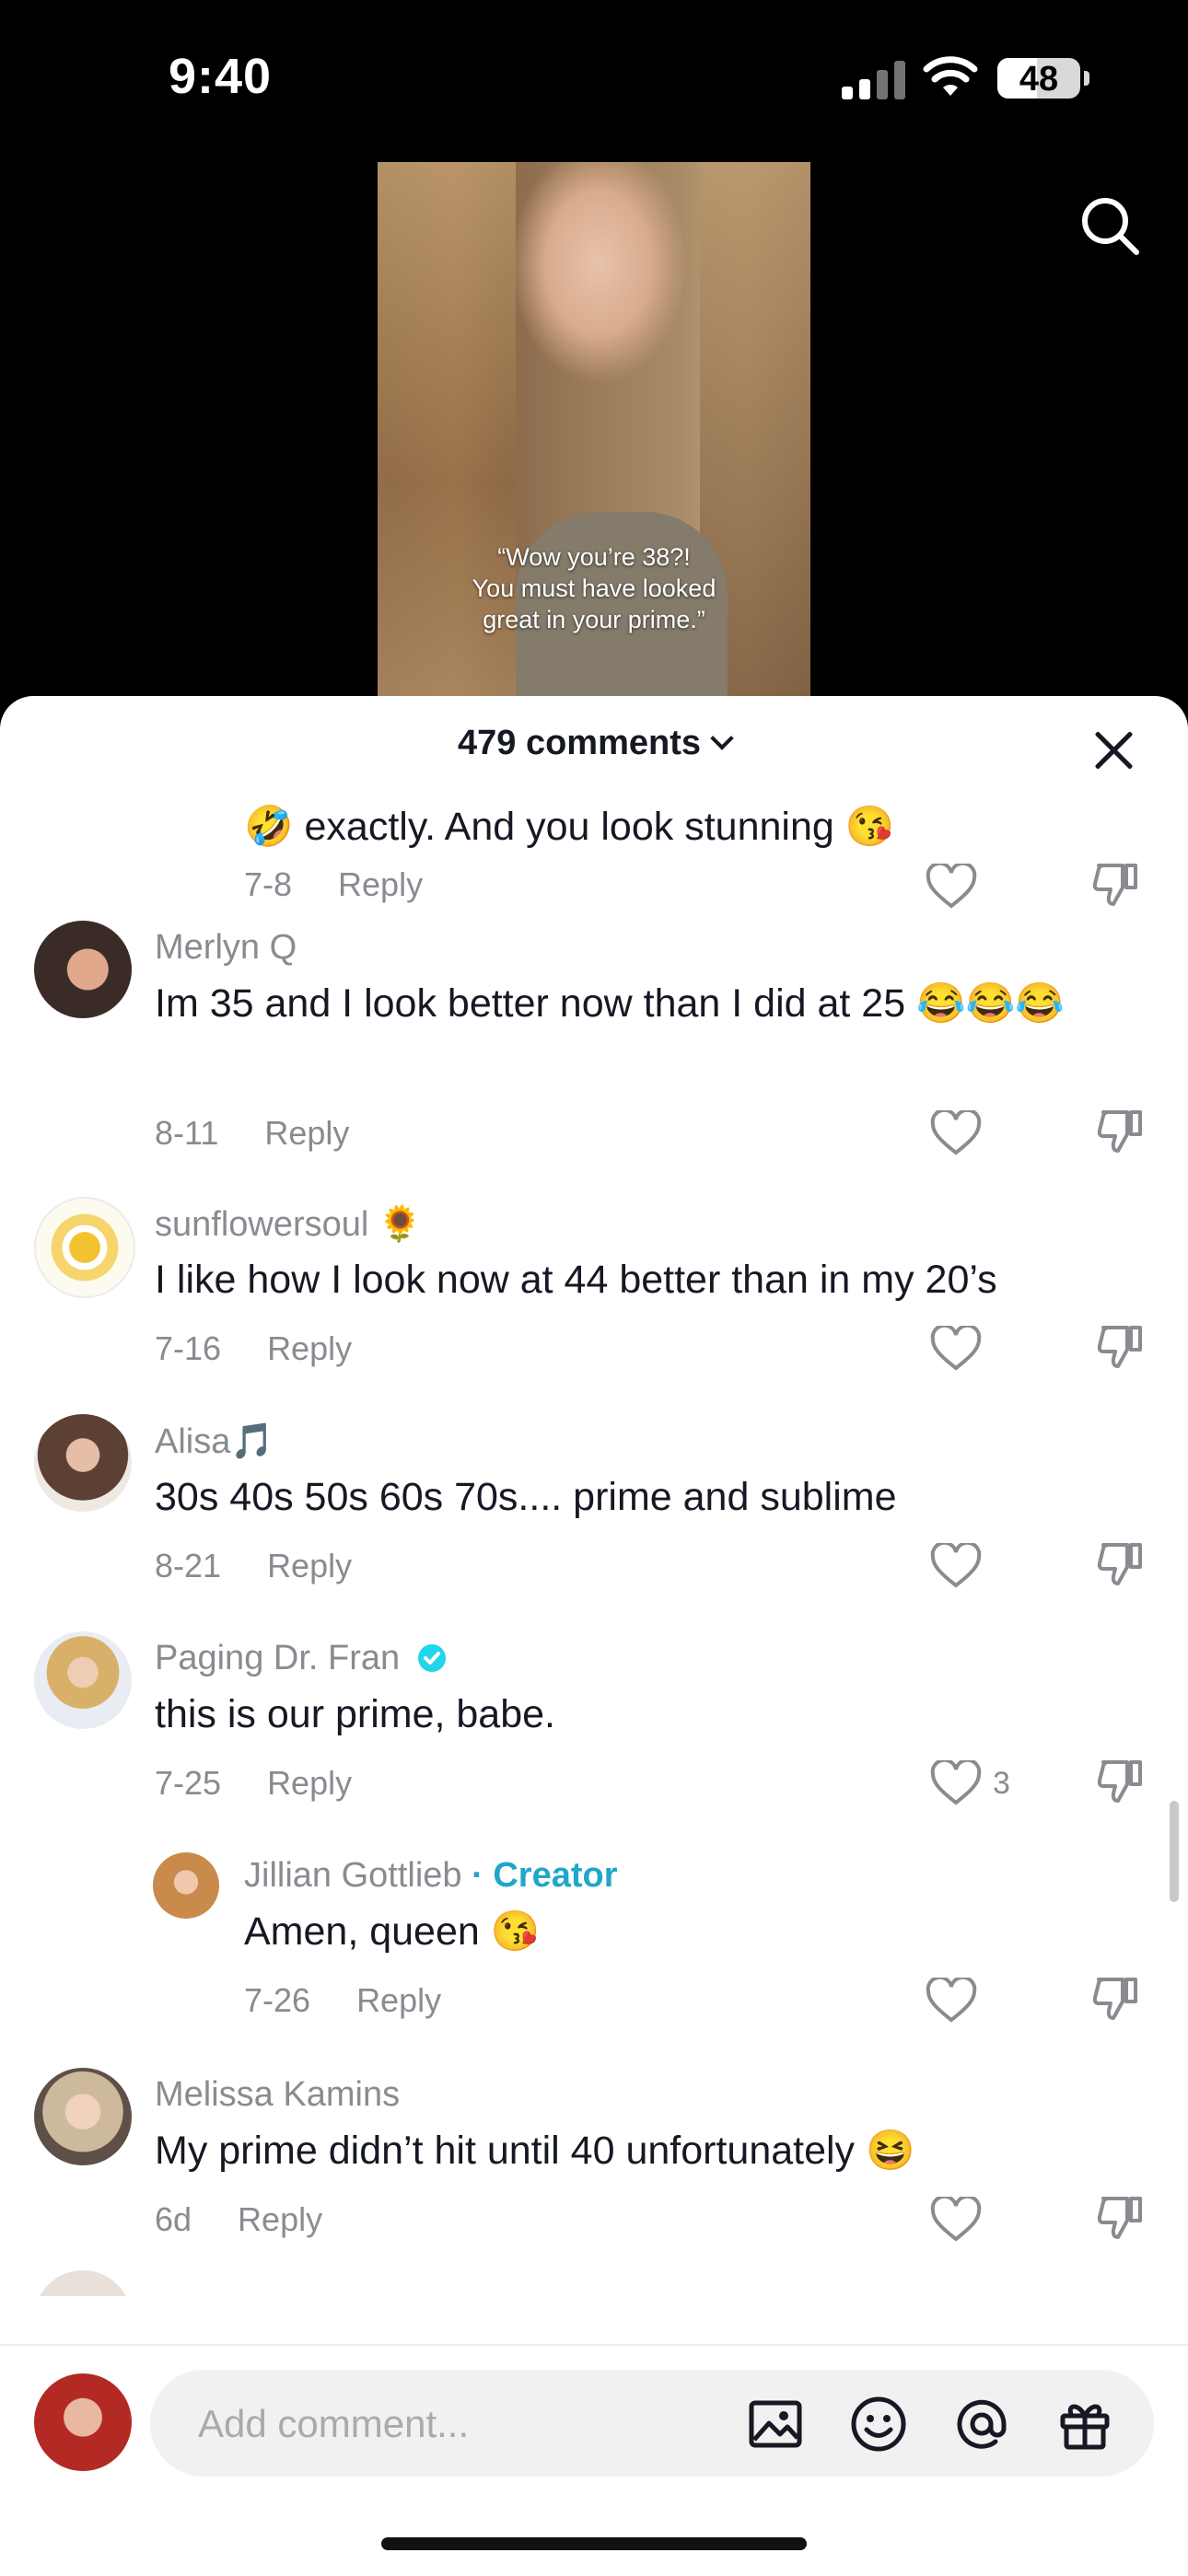 This screenshot has height=2576, width=1188. Describe the element at coordinates (268, 884) in the screenshot. I see `comment-date: 7-8` at that location.